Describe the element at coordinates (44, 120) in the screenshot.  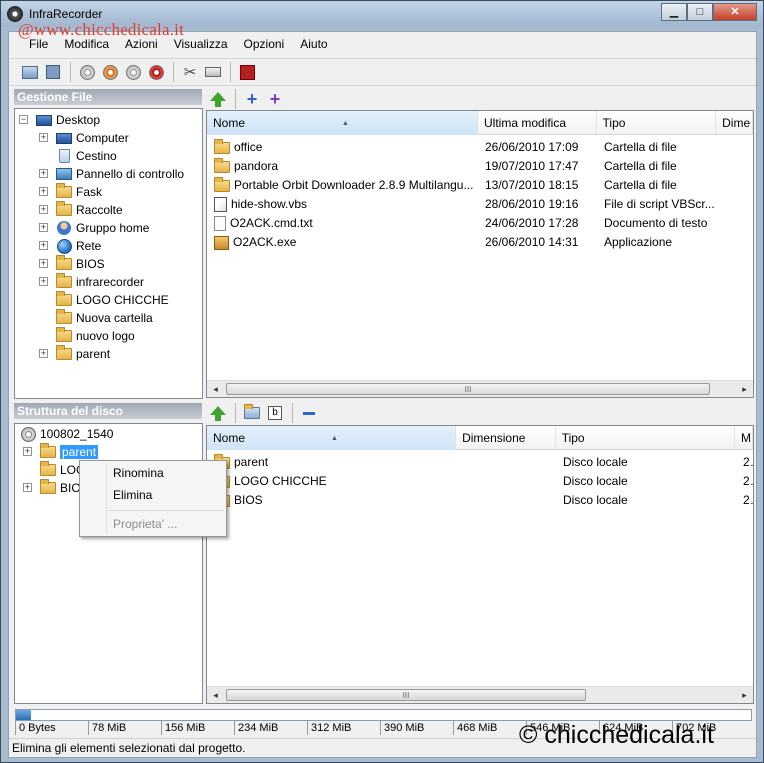
I see `desktop-icon` at that location.